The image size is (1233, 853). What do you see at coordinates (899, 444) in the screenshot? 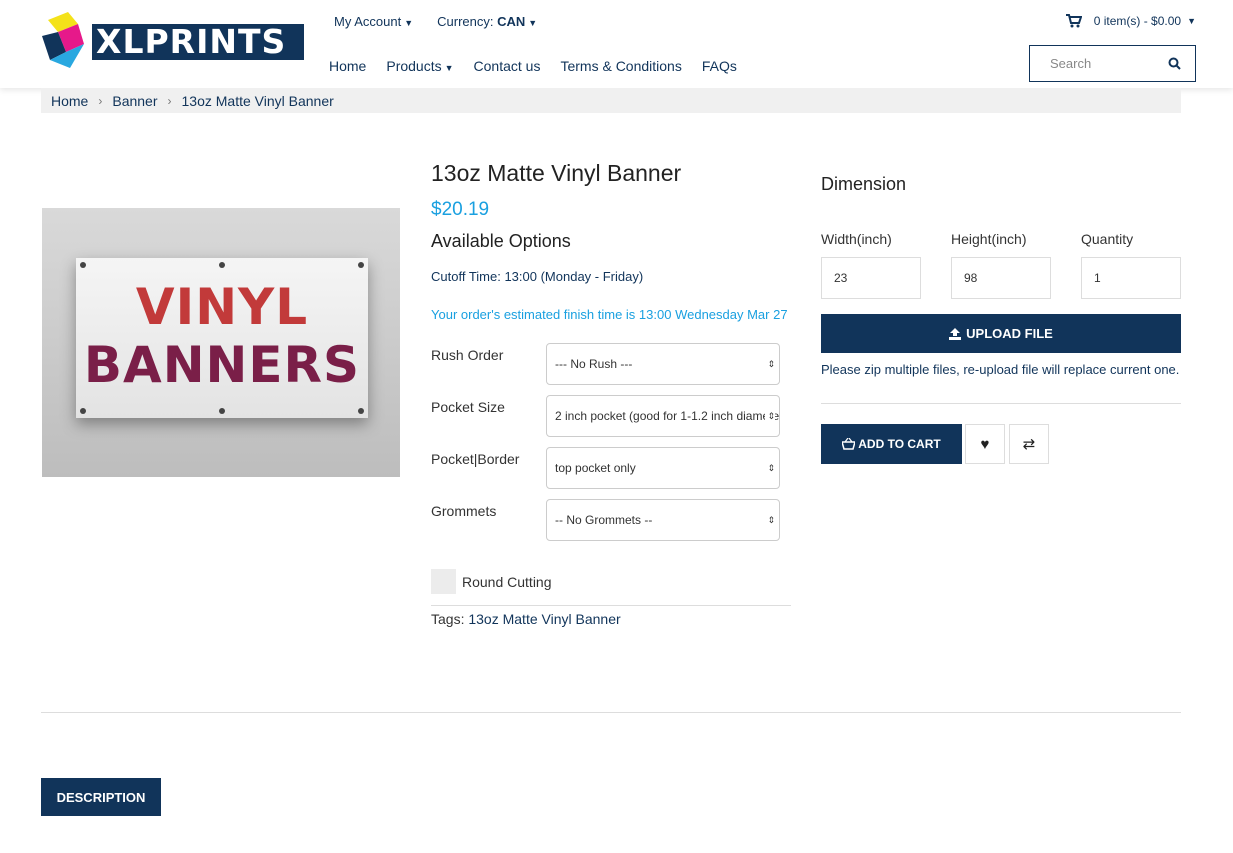
I see `add-to-cart-label: ADD TO CART` at bounding box center [899, 444].